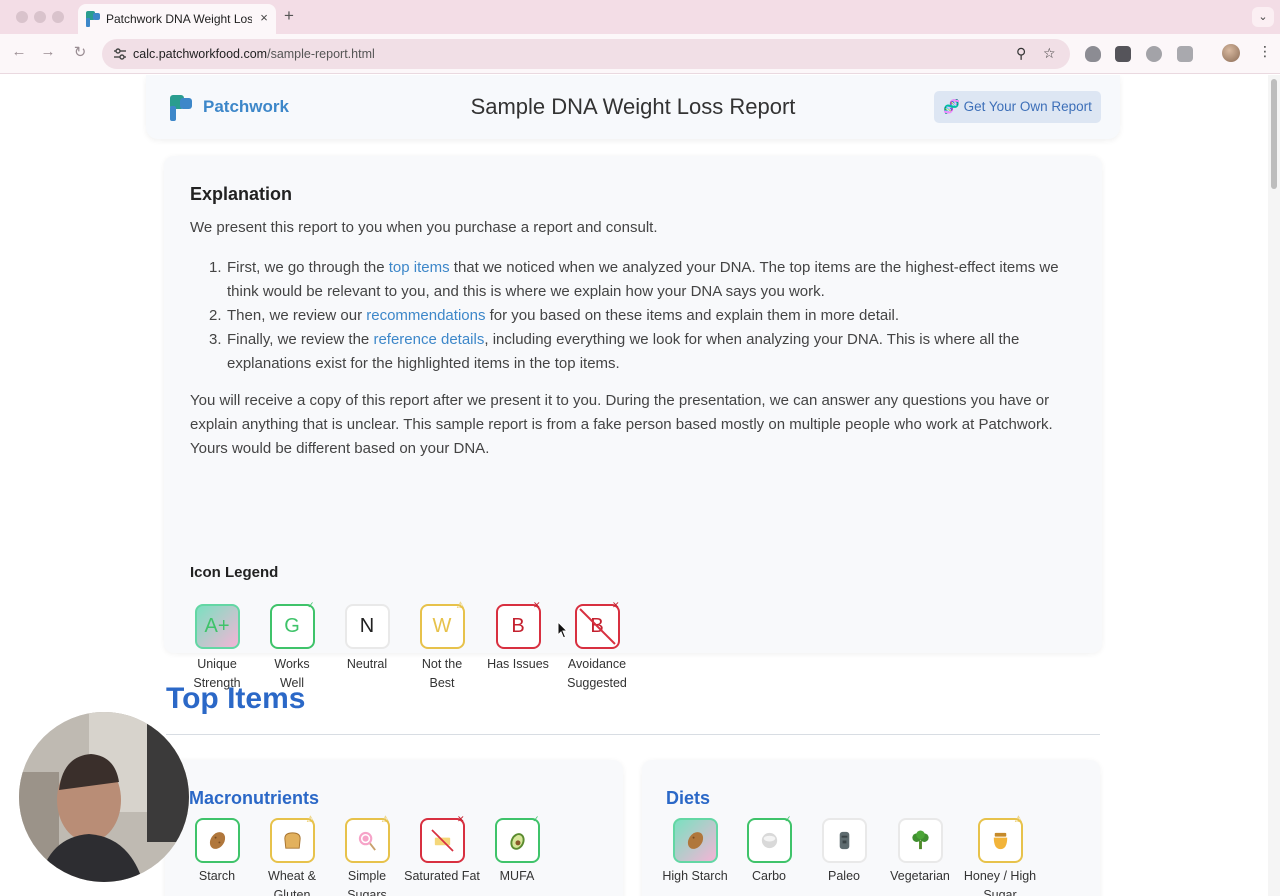 This screenshot has height=896, width=1280. What do you see at coordinates (442, 646) in the screenshot?
I see `legend-not-the-best: W ⚠ Not the Best` at bounding box center [442, 646].